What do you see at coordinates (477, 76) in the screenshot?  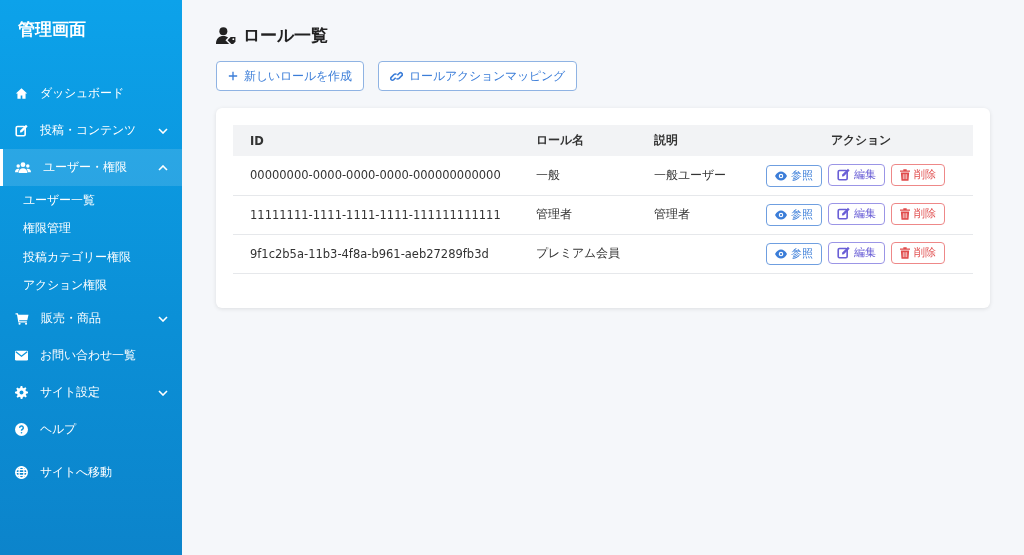 I see `toolbar-button: ロールアクションマッピング` at bounding box center [477, 76].